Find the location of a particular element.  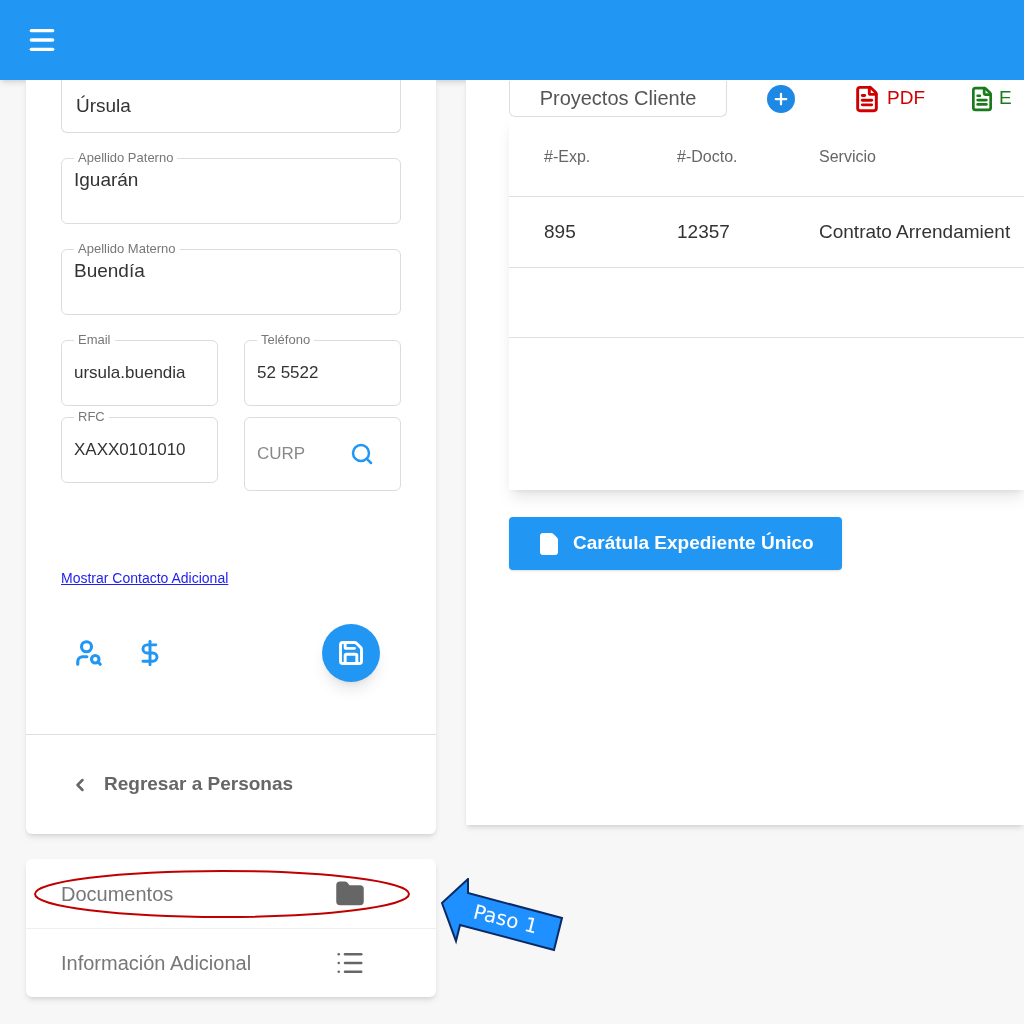

projects-tab: Proyectos Cliente is located at coordinates (618, 98).